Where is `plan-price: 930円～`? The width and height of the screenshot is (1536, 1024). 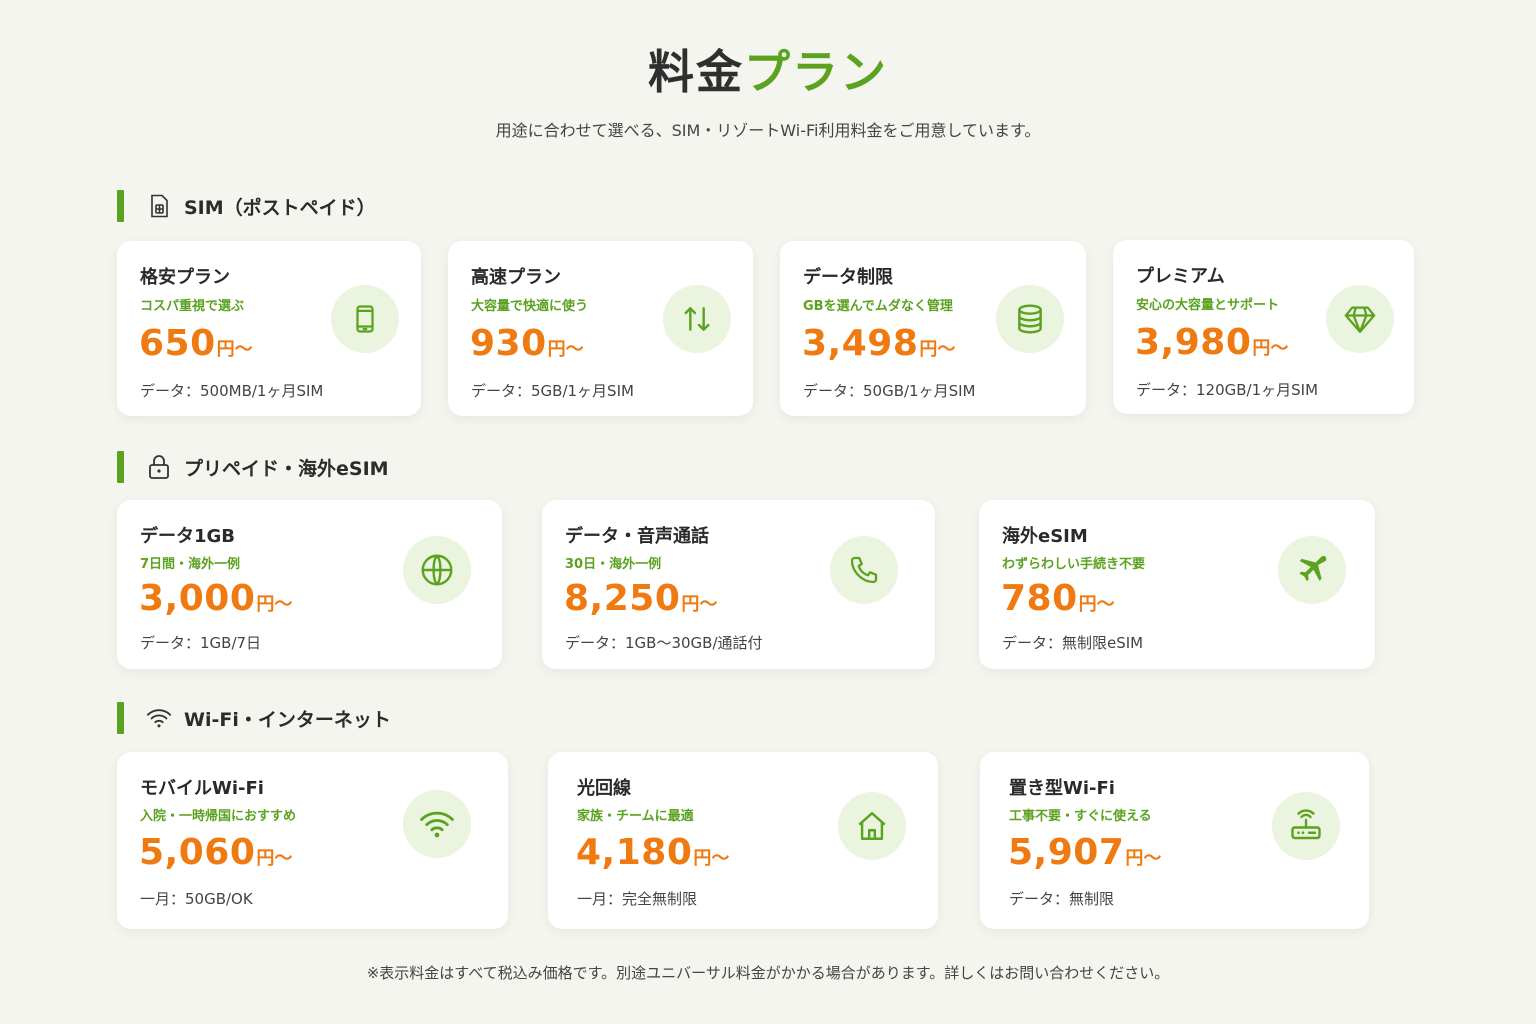
plan-price: 930円～ is located at coordinates (527, 343).